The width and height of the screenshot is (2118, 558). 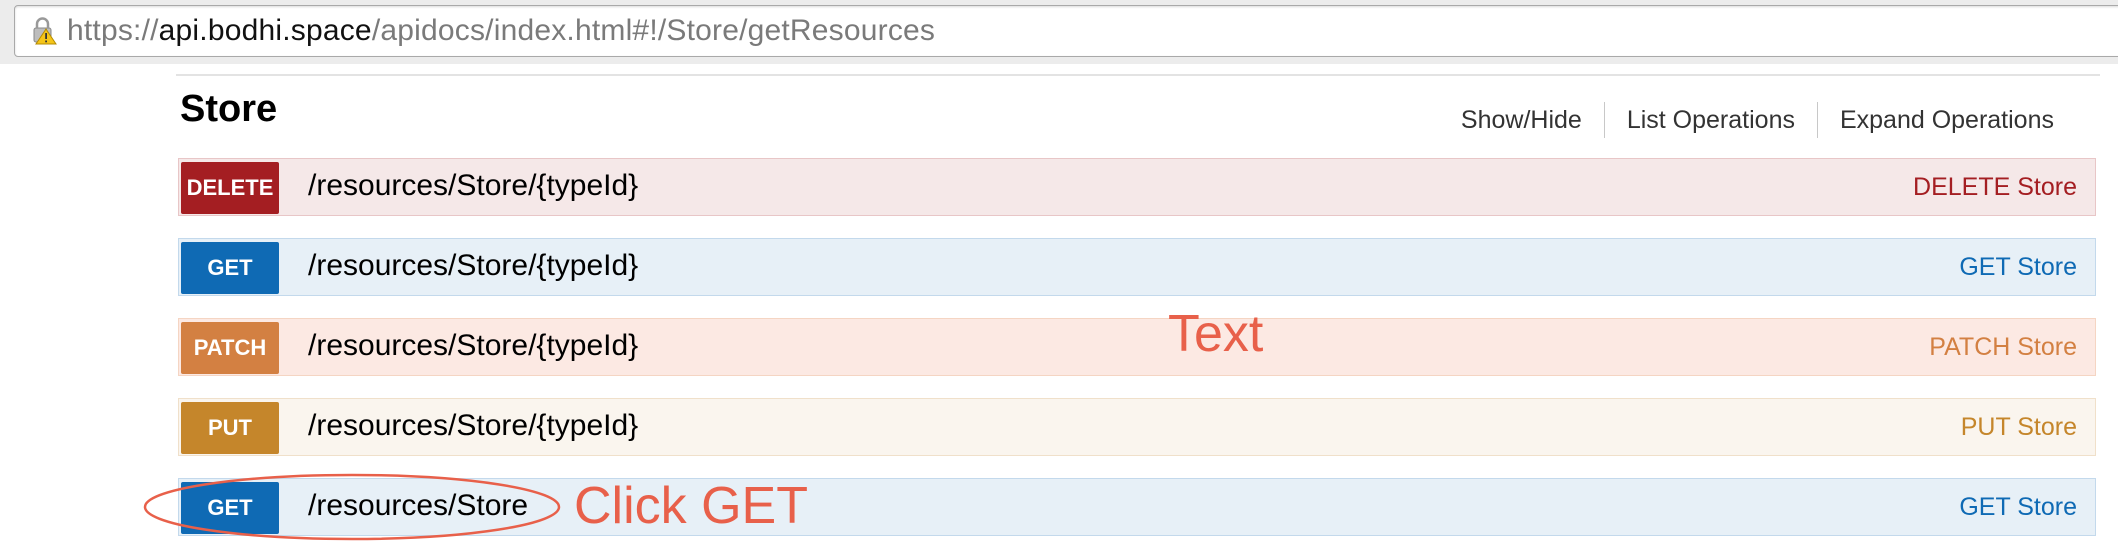 What do you see at coordinates (352, 507) in the screenshot?
I see `annotation-ellipse` at bounding box center [352, 507].